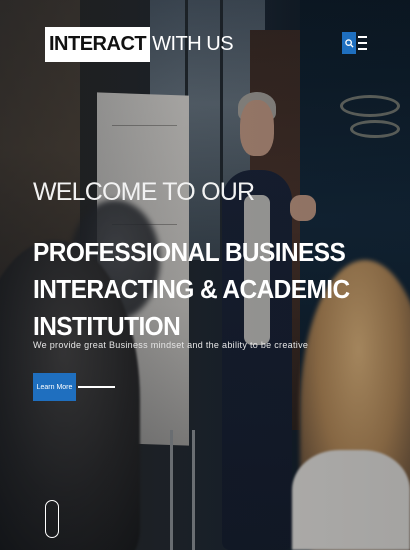 Image resolution: width=410 pixels, height=550 pixels. I want to click on search-icon, so click(349, 43).